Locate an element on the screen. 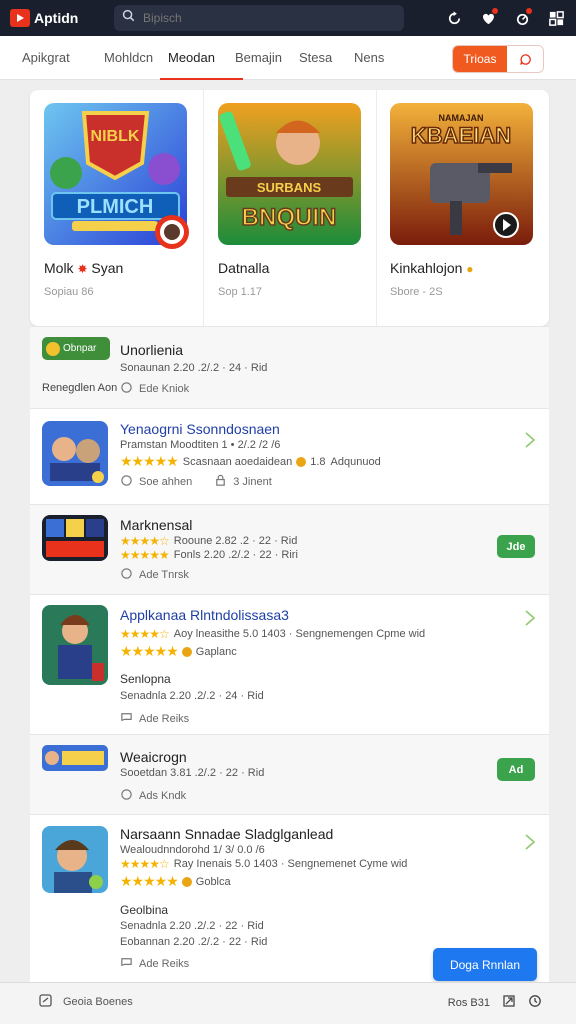  tab-bemajin: Bemajin is located at coordinates (267, 58).